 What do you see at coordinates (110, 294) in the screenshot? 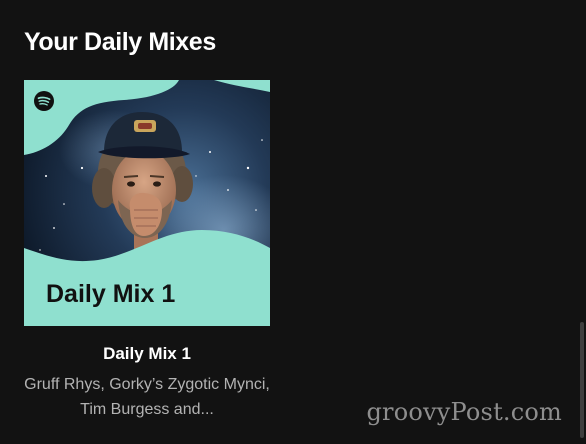
I see `cover-label: Daily Mix 1` at bounding box center [110, 294].